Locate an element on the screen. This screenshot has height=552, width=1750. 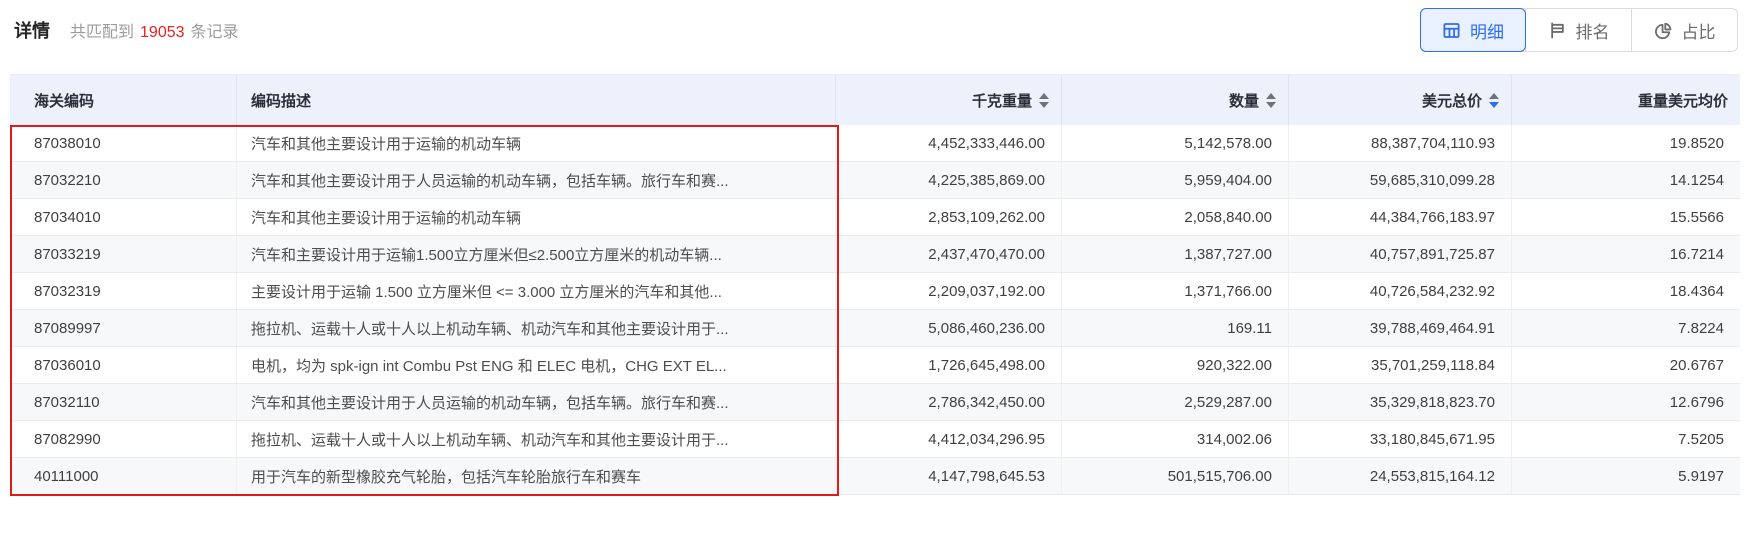
cell-usd: 88,387,704,110.93 is located at coordinates (1400, 143).